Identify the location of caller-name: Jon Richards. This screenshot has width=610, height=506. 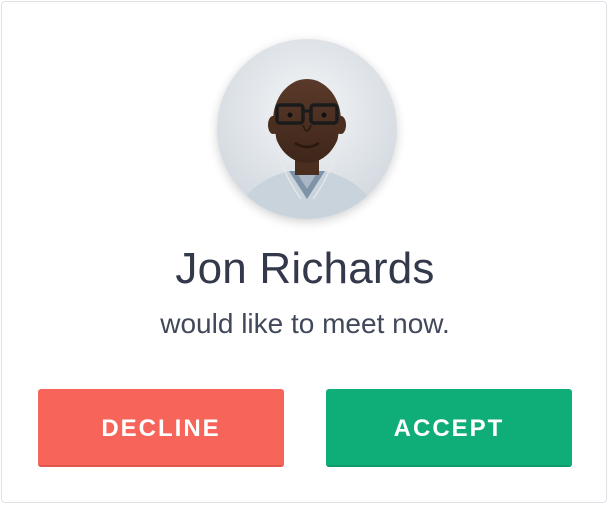
(305, 268).